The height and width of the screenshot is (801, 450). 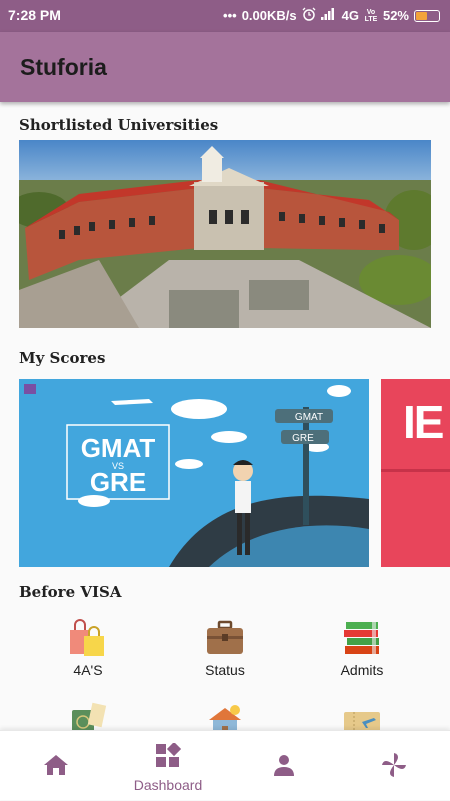 What do you see at coordinates (225, 670) in the screenshot?
I see `visa-item-label: Status` at bounding box center [225, 670].